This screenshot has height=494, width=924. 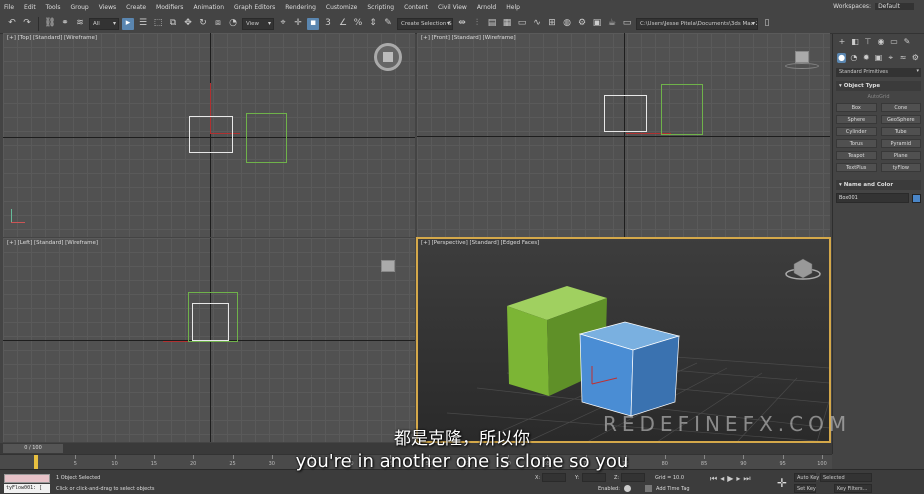 What do you see at coordinates (722, 479) in the screenshot?
I see `previous-frame-icon: ◂` at bounding box center [722, 479].